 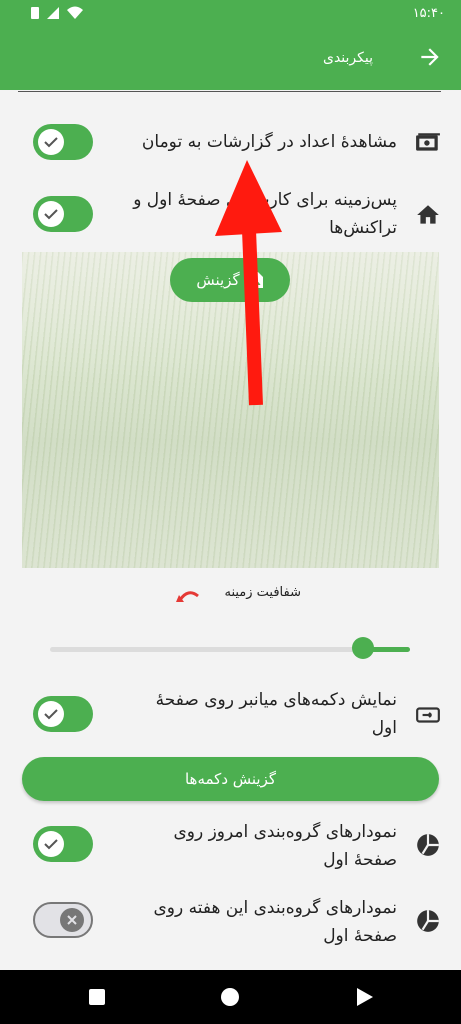 I want to click on recents-icon, so click(x=97, y=997).